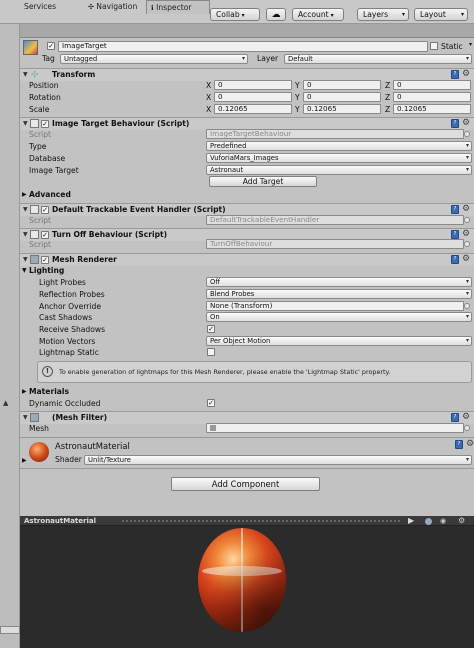 This screenshot has width=474, height=648. Describe the element at coordinates (48, 58) in the screenshot. I see `tag-label: Tag` at that location.